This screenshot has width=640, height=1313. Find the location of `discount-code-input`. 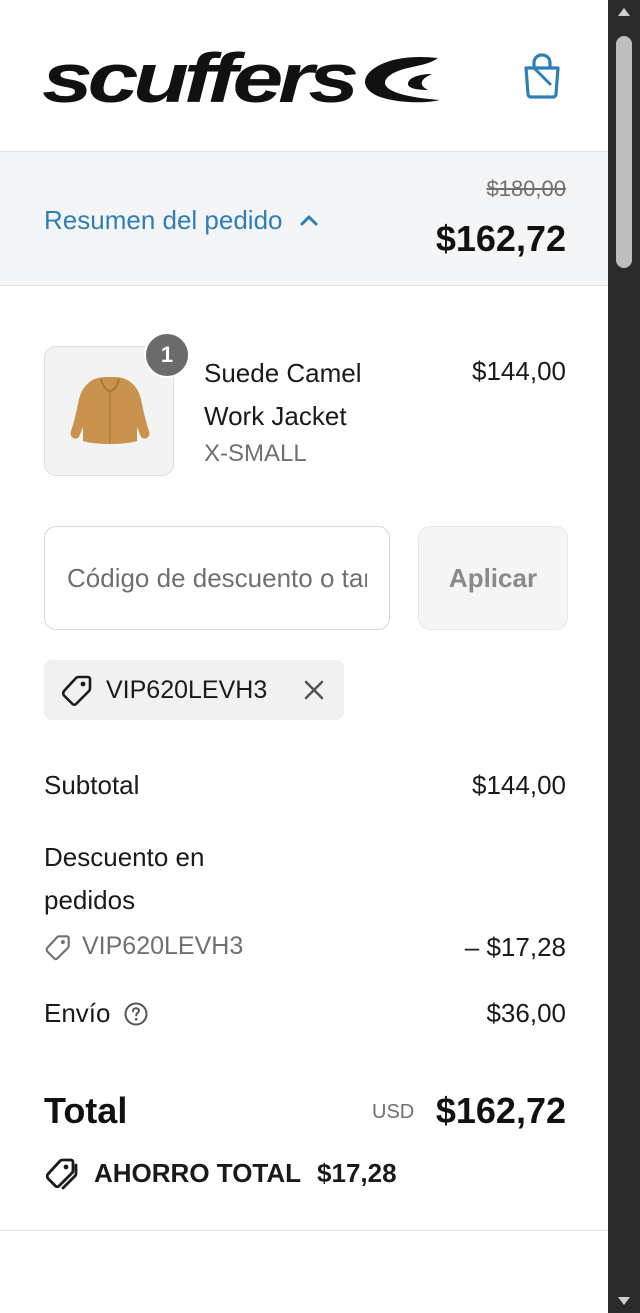

discount-code-input is located at coordinates (217, 578).